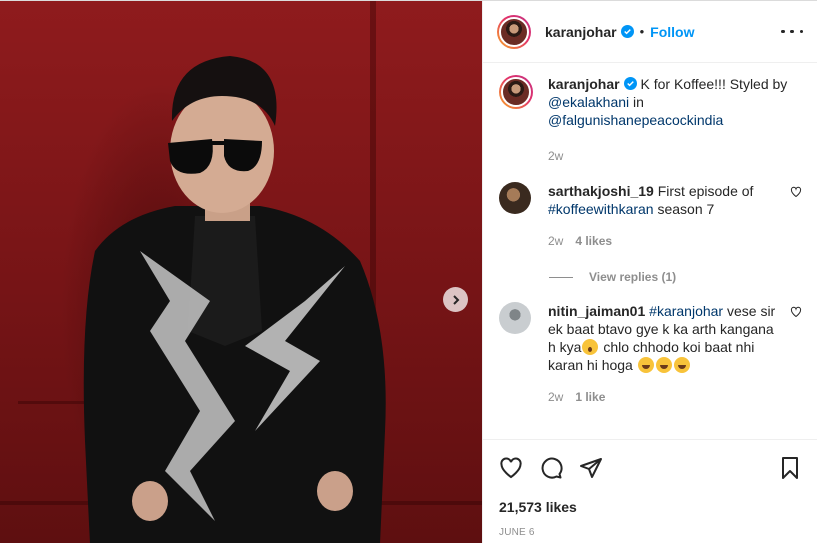 This screenshot has width=817, height=543. I want to click on chevron-right-icon, so click(455, 299).